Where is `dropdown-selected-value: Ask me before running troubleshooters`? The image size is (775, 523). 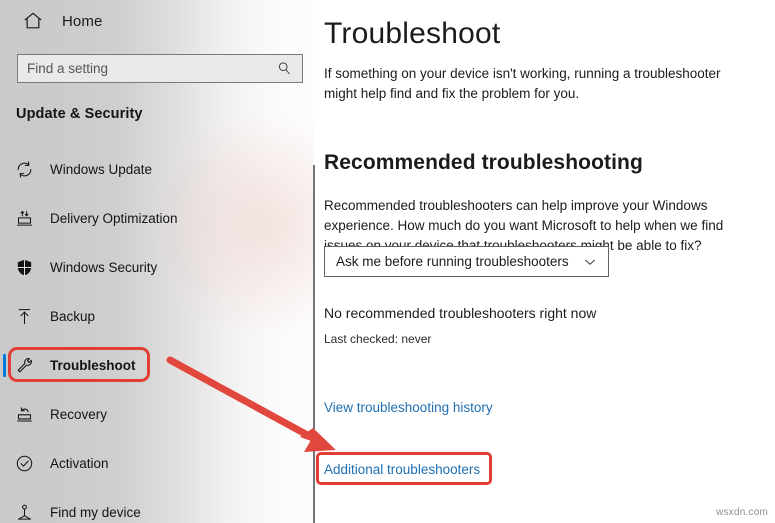
dropdown-selected-value: Ask me before running troubleshooters is located at coordinates (452, 261).